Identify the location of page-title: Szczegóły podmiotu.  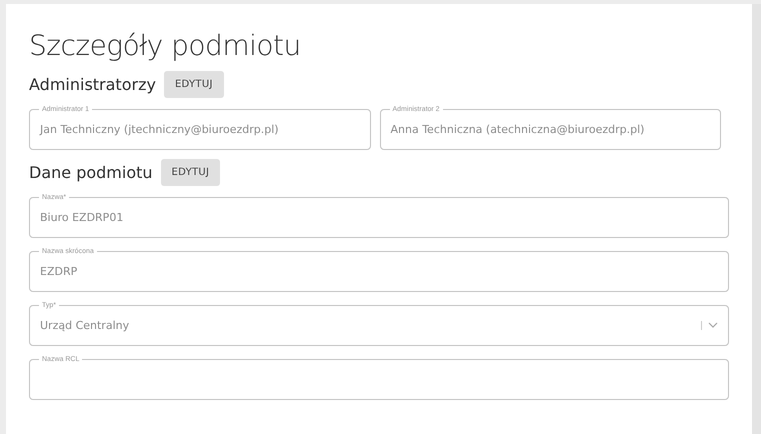
(165, 46).